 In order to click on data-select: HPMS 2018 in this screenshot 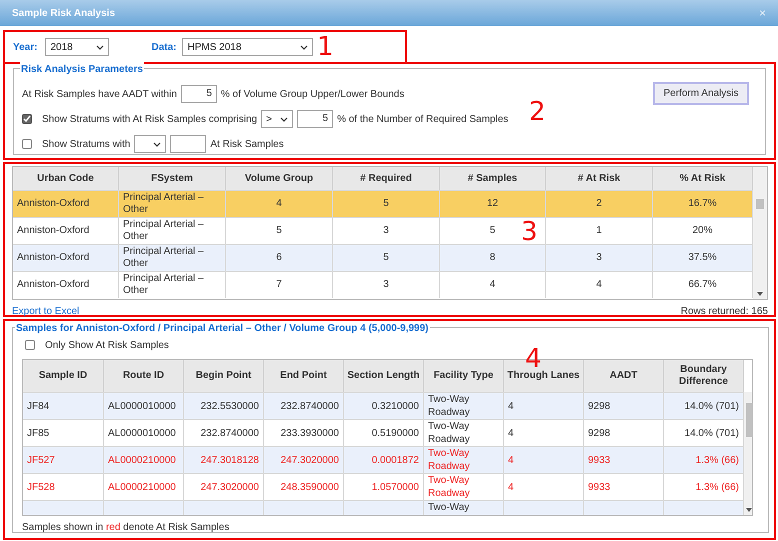, I will do `click(248, 47)`.